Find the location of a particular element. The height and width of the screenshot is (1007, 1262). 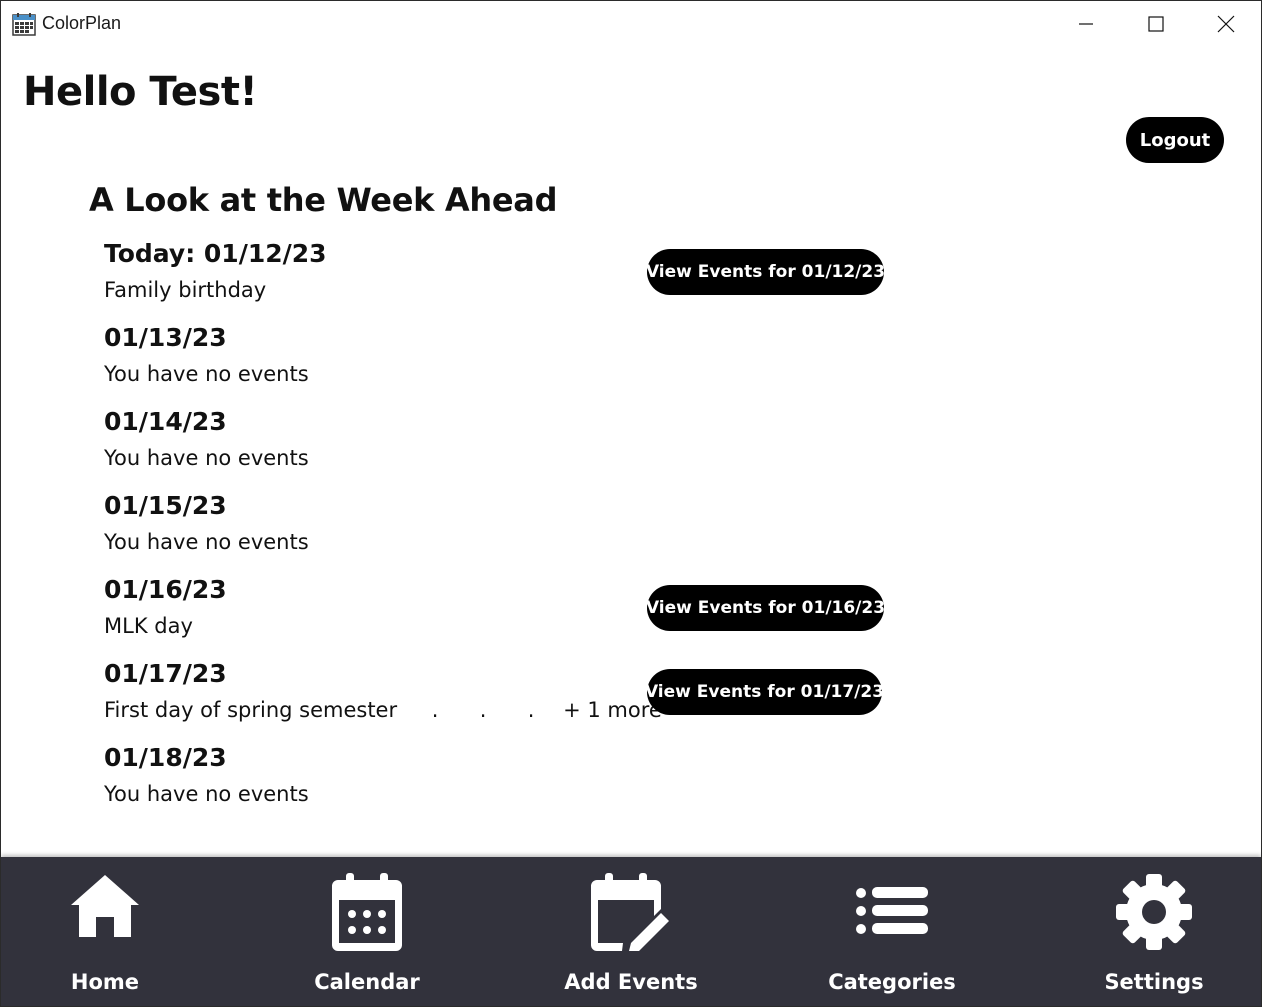

logout-button: Logout is located at coordinates (1175, 140).